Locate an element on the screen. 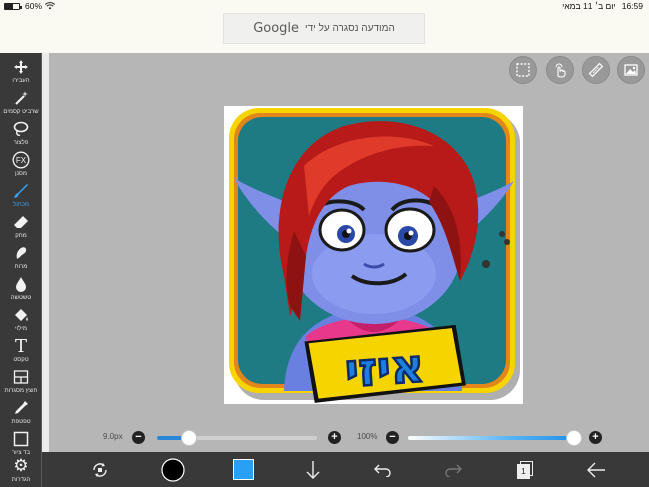 This screenshot has height=487, width=649. smudge-icon is located at coordinates (21, 253).